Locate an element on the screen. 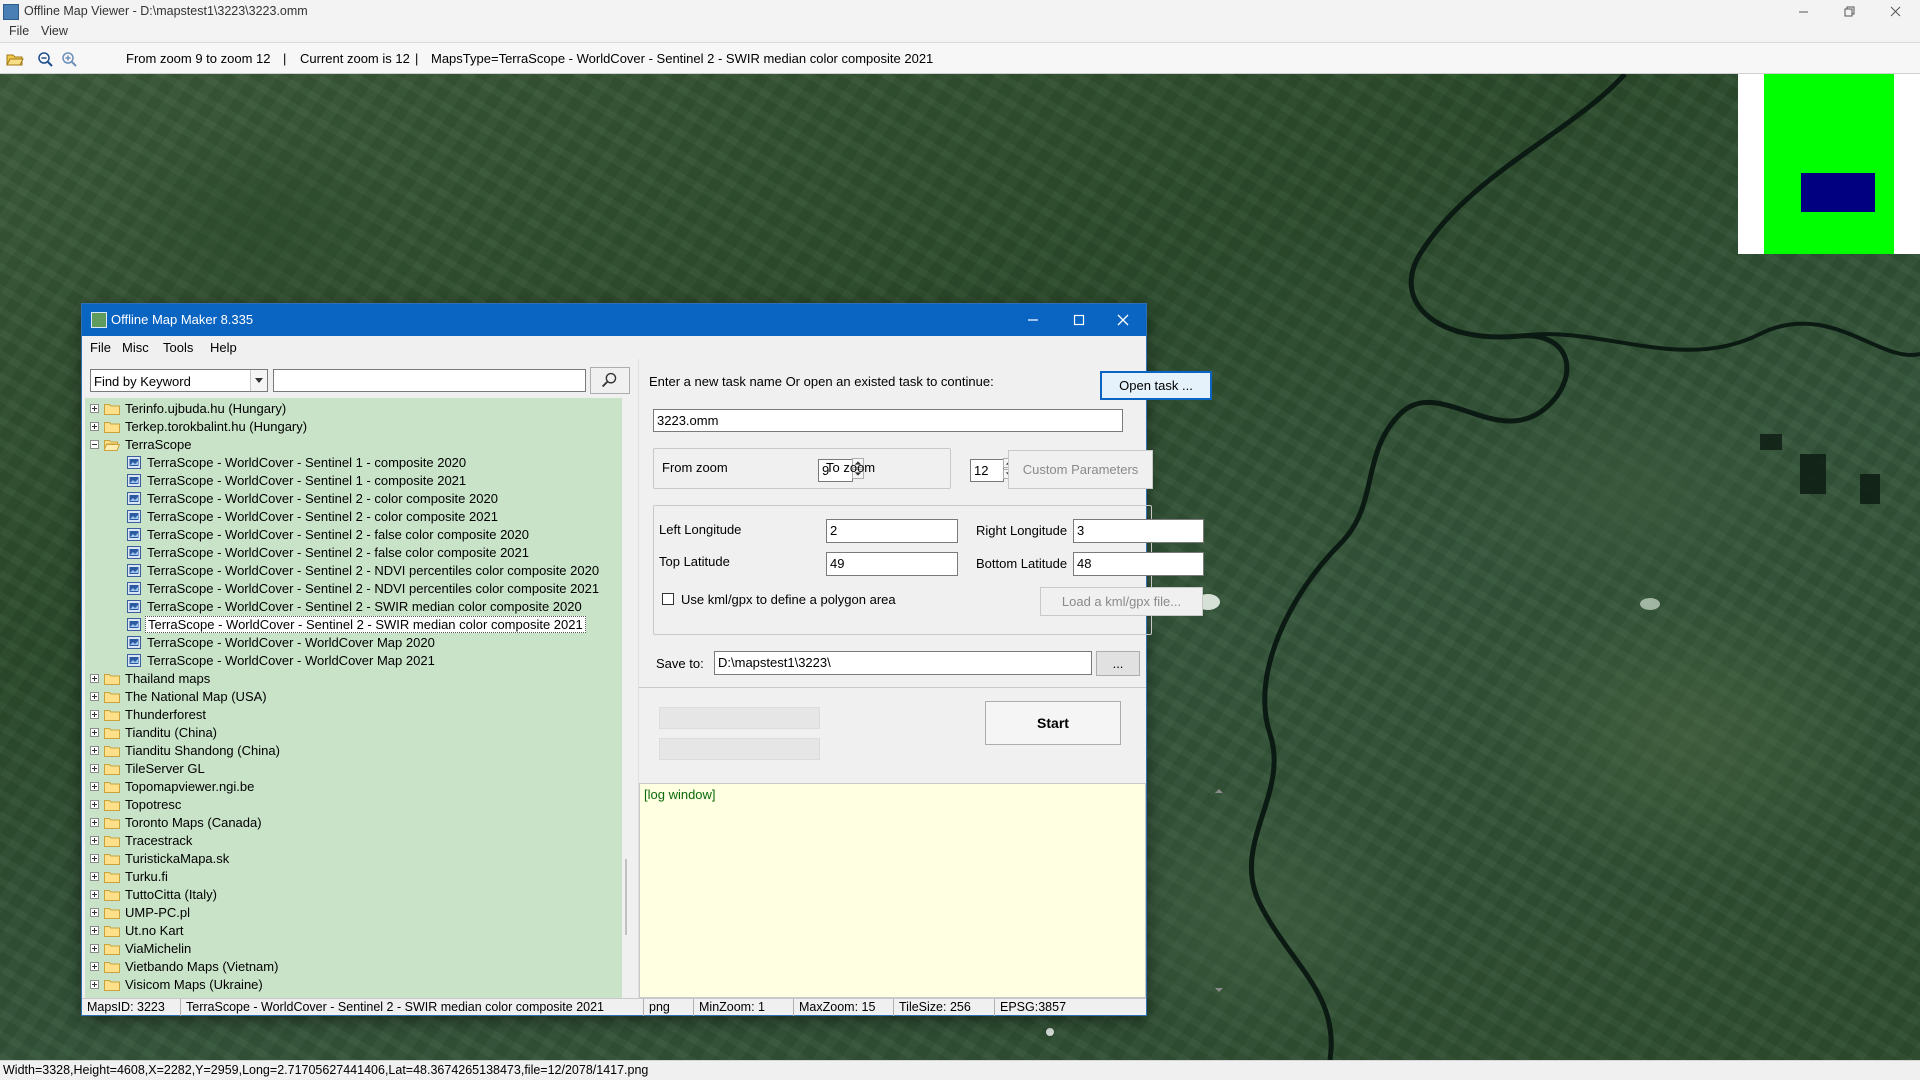 This screenshot has height=1080, width=1920. tree-folder: TuristickaMapa.sk is located at coordinates (353, 859).